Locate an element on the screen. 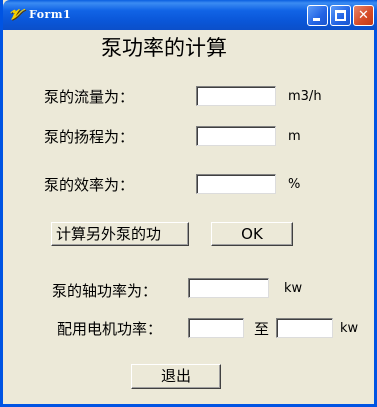 The height and width of the screenshot is (407, 377). ok-button: OK is located at coordinates (252, 234).